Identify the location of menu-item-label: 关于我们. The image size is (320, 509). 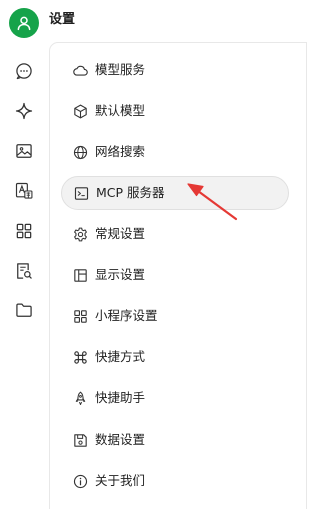
(120, 480).